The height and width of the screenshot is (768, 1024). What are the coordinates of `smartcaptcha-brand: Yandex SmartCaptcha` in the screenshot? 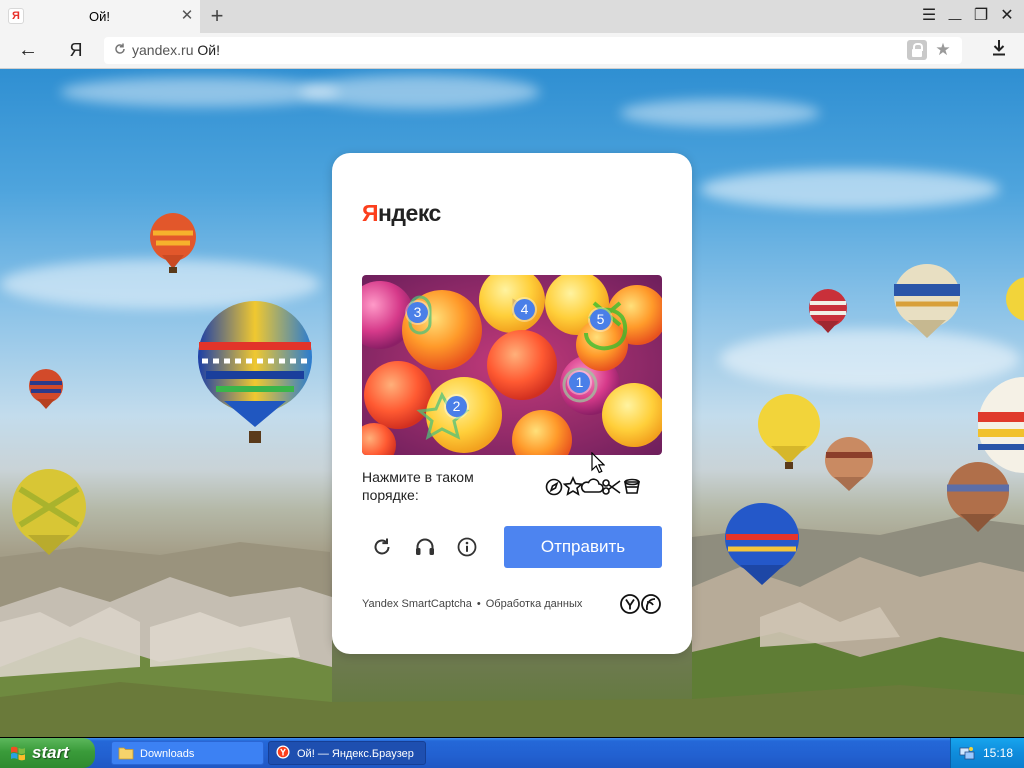 It's located at (417, 604).